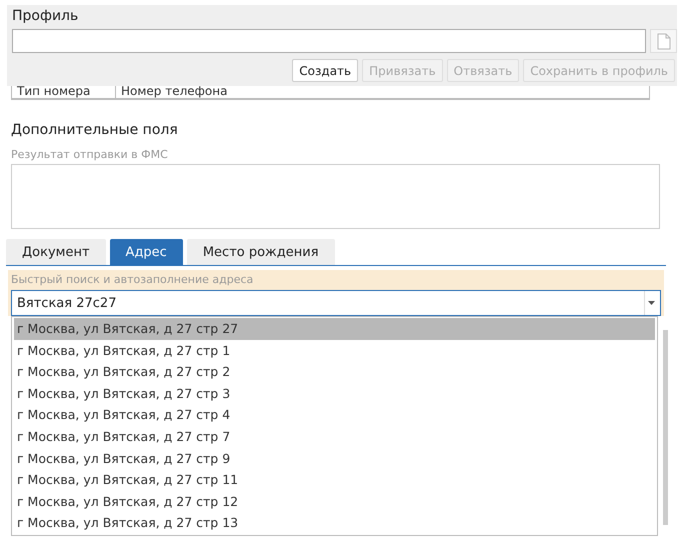 Image resolution: width=692 pixels, height=541 pixels. Describe the element at coordinates (329, 41) in the screenshot. I see `profile-field` at that location.